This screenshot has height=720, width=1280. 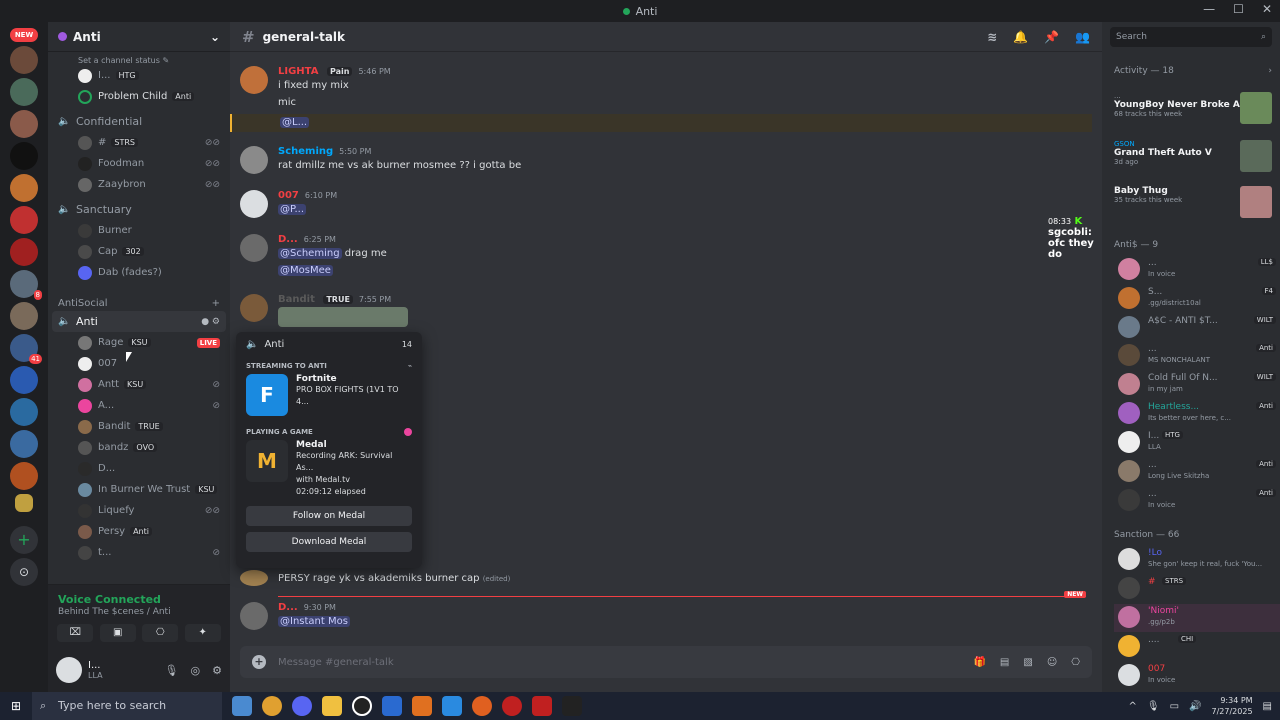 I want to click on member-item: 'Niomi' .gg/p2b, so click(x=1197, y=618).